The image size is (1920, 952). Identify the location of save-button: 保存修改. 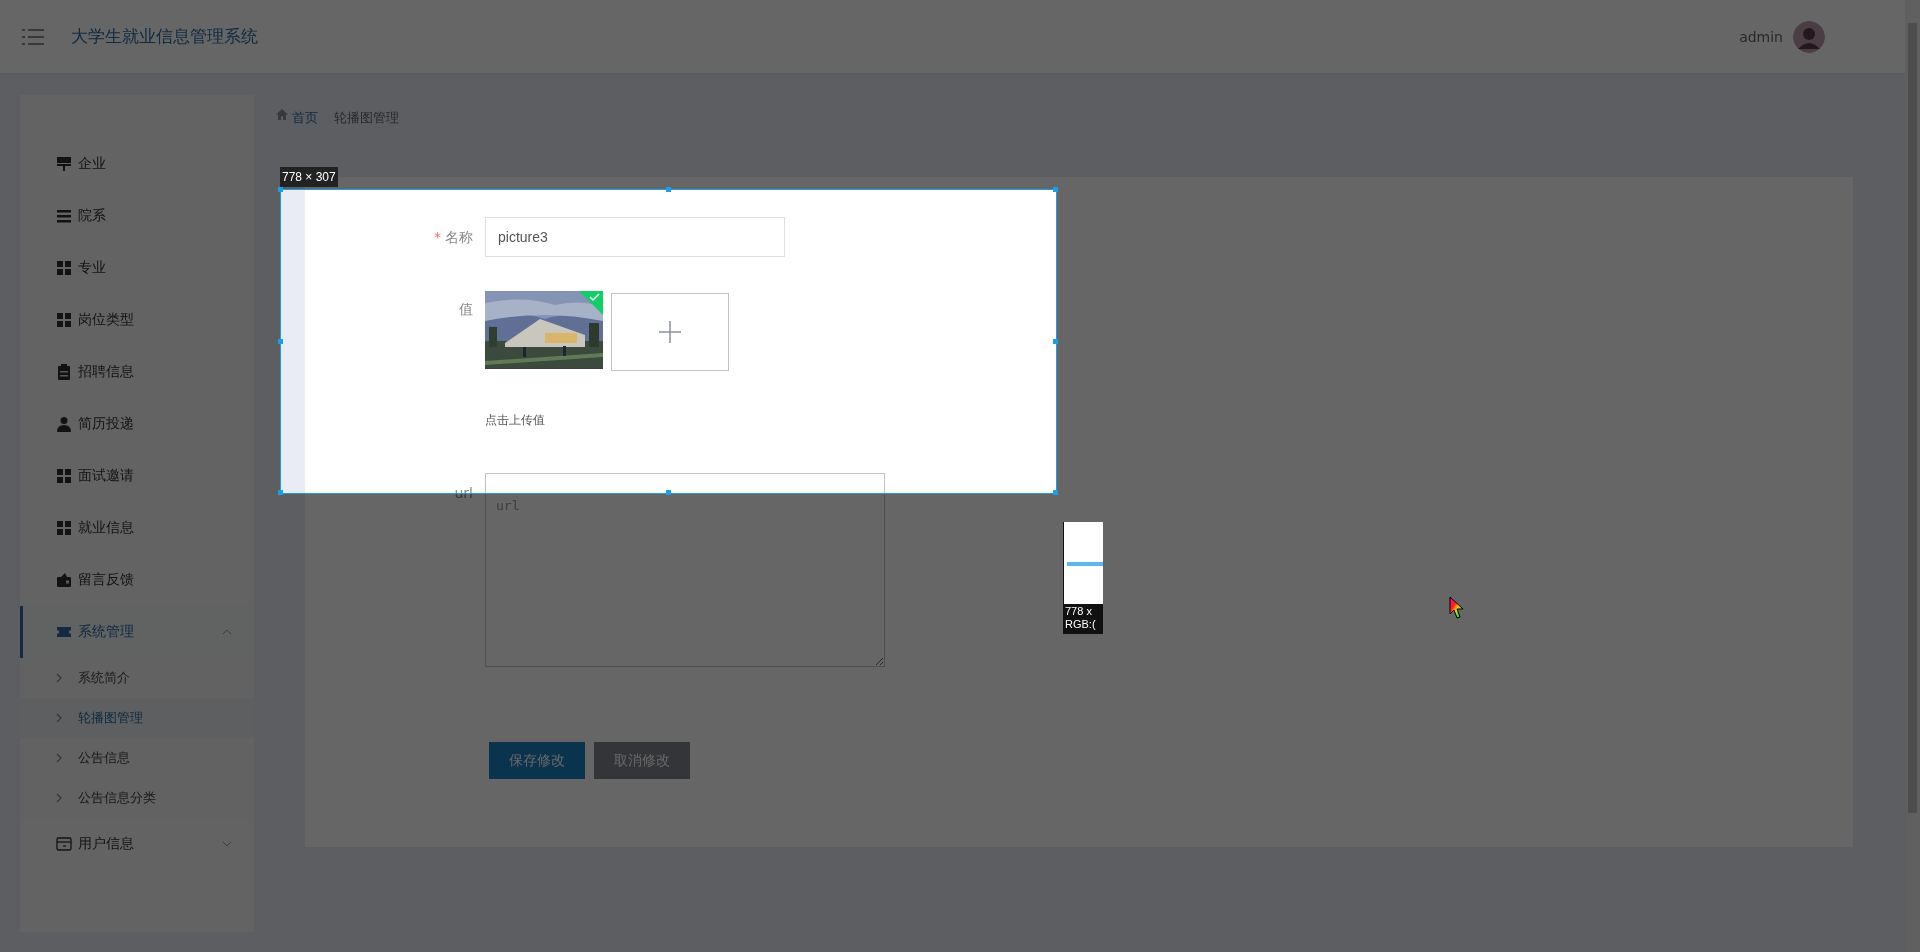
(537, 760).